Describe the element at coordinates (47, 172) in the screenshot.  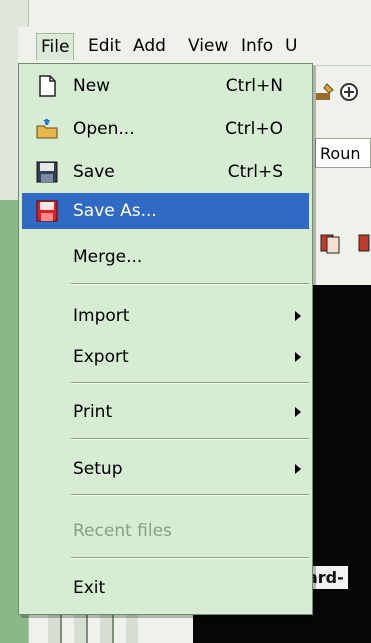
I see `save-disk-icon` at that location.